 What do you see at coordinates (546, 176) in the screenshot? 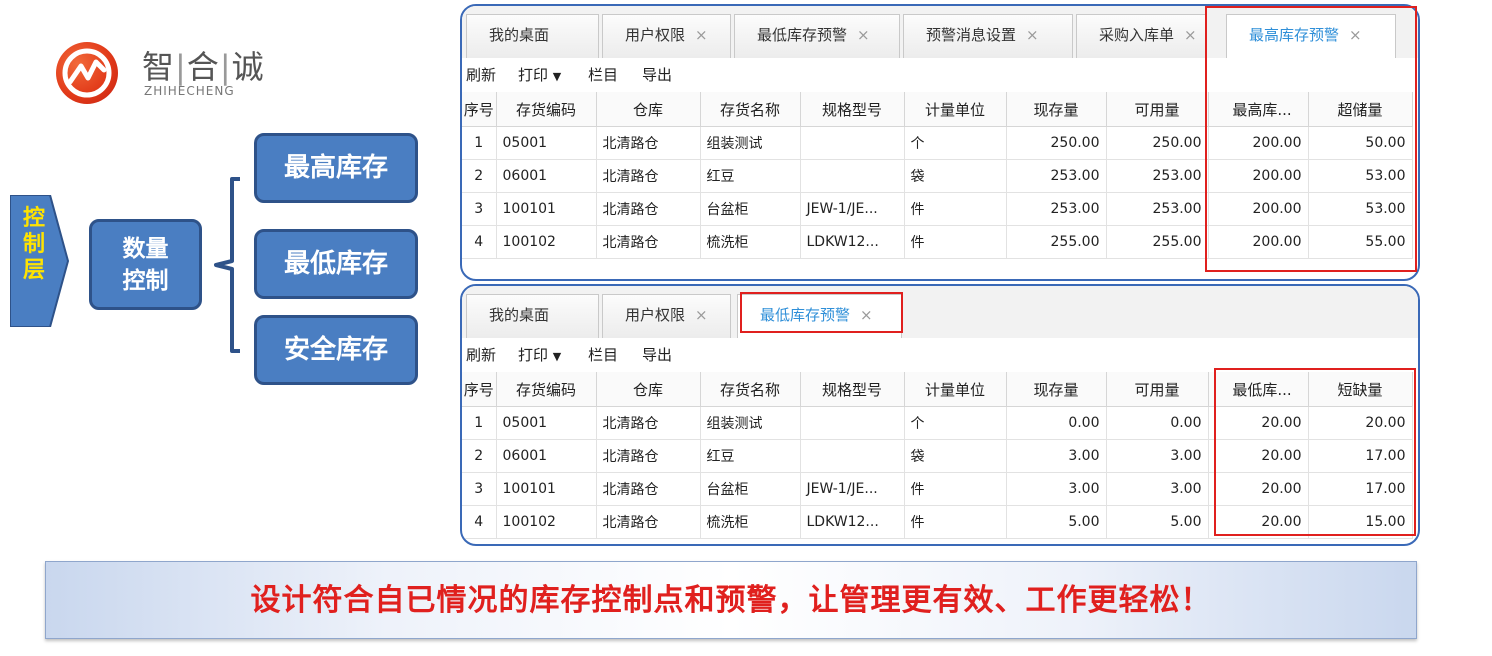
I see `table-cell: 06001` at bounding box center [546, 176].